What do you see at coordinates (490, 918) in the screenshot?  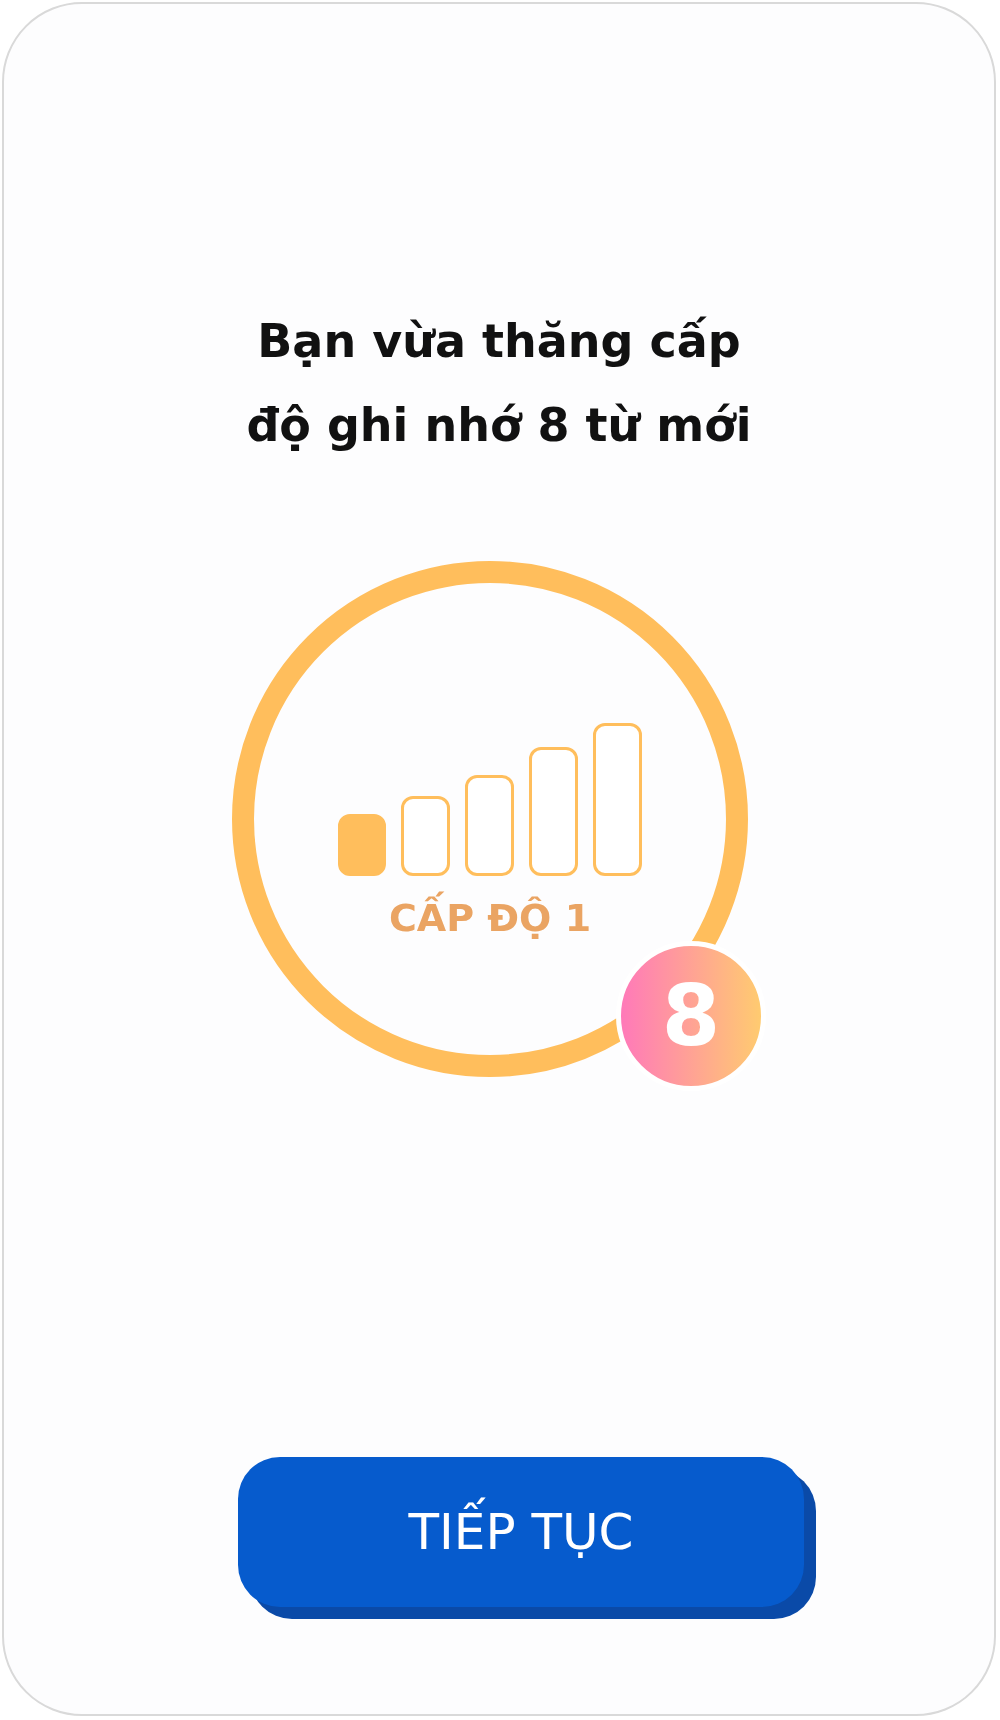 I see `level-label: CẤP ĐỘ 1` at bounding box center [490, 918].